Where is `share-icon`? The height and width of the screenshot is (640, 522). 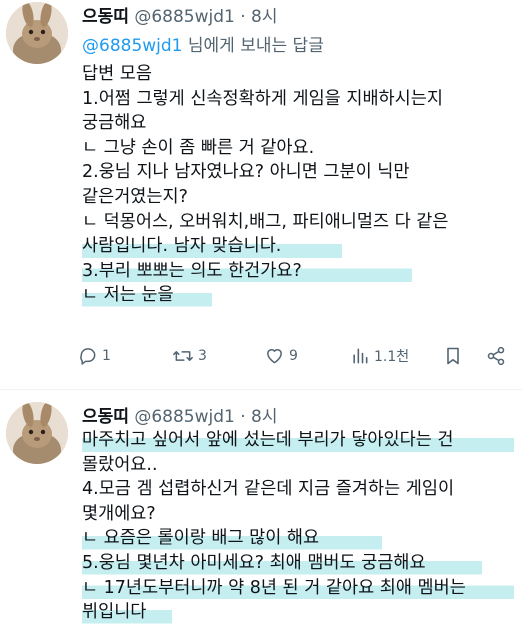 share-icon is located at coordinates (496, 356).